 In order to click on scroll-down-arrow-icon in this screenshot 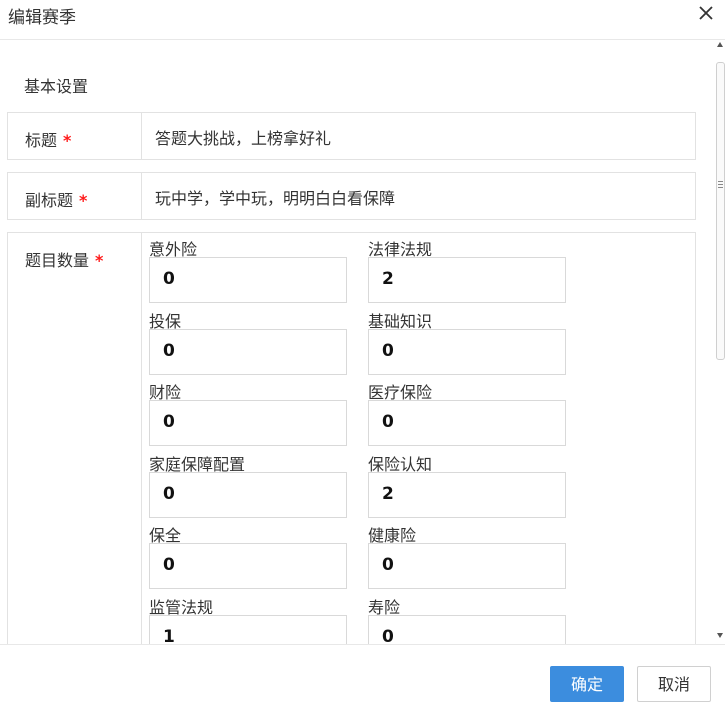, I will do `click(720, 635)`.